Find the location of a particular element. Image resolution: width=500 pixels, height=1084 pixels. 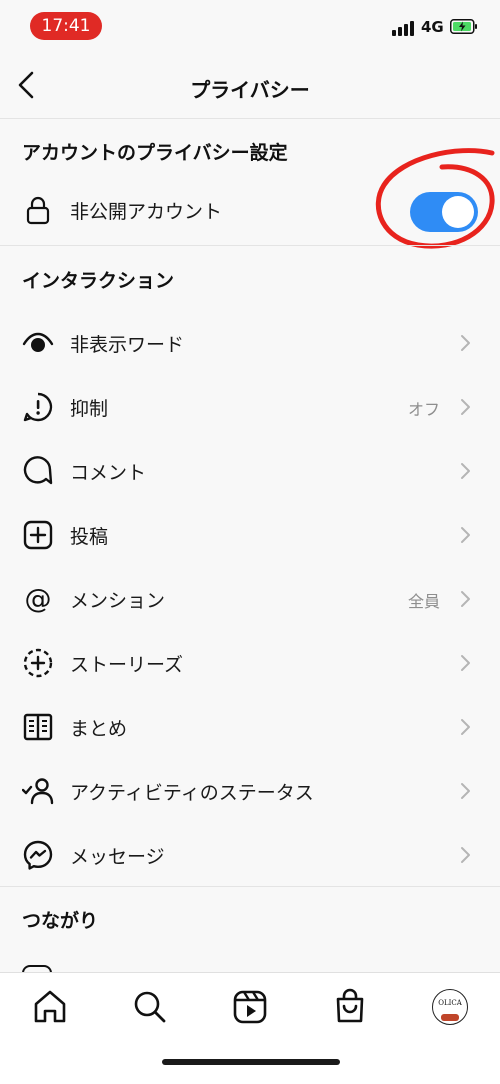

mentions-row: @ メンション 全員 is located at coordinates (250, 599).